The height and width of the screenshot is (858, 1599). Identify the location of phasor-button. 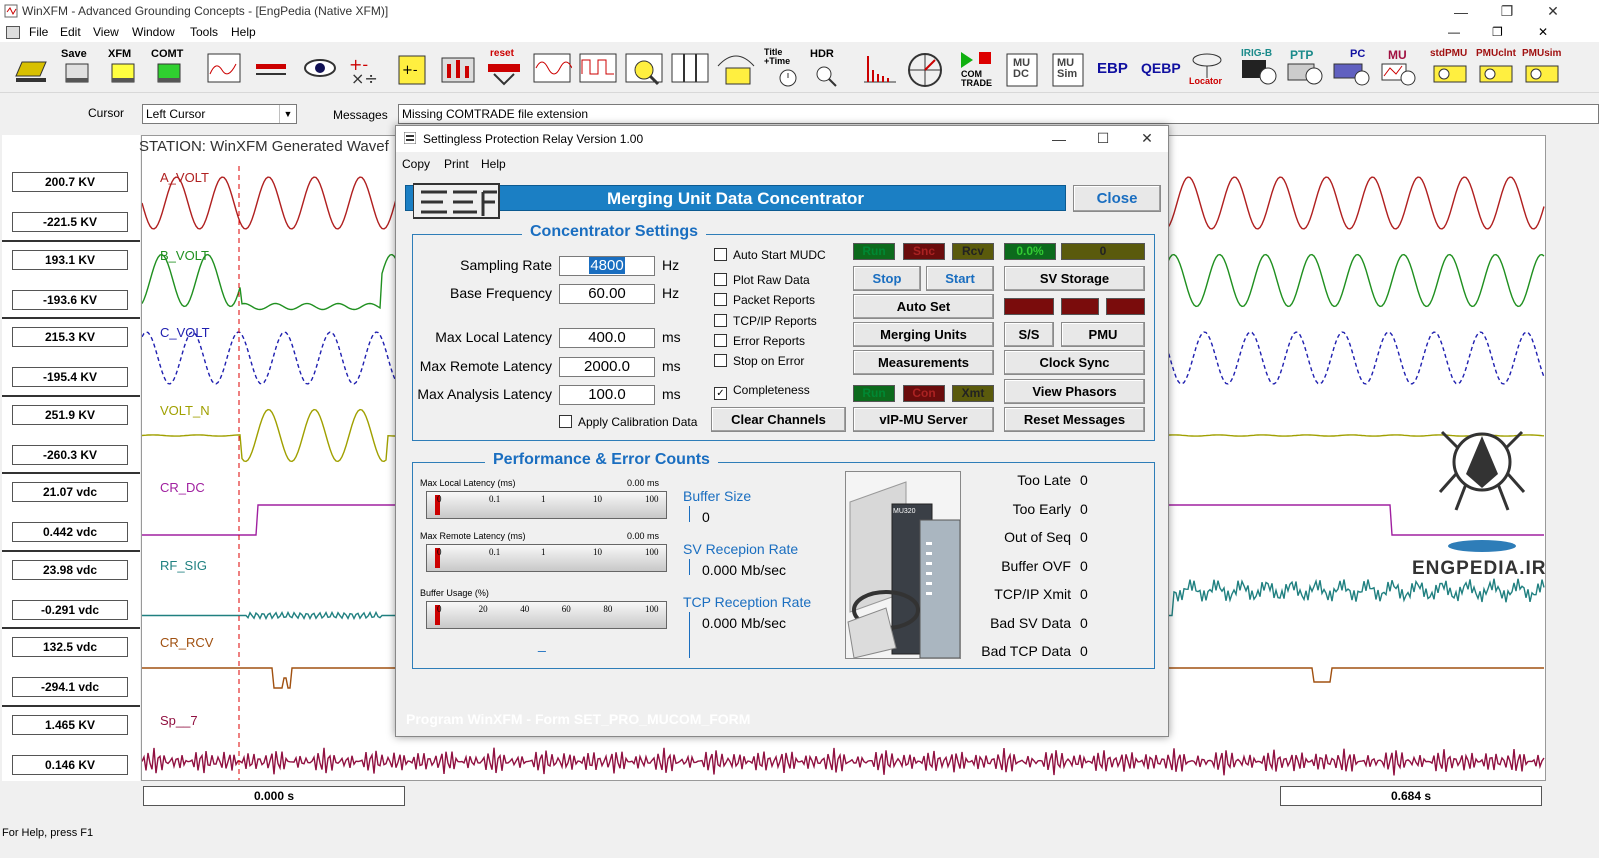
(925, 67).